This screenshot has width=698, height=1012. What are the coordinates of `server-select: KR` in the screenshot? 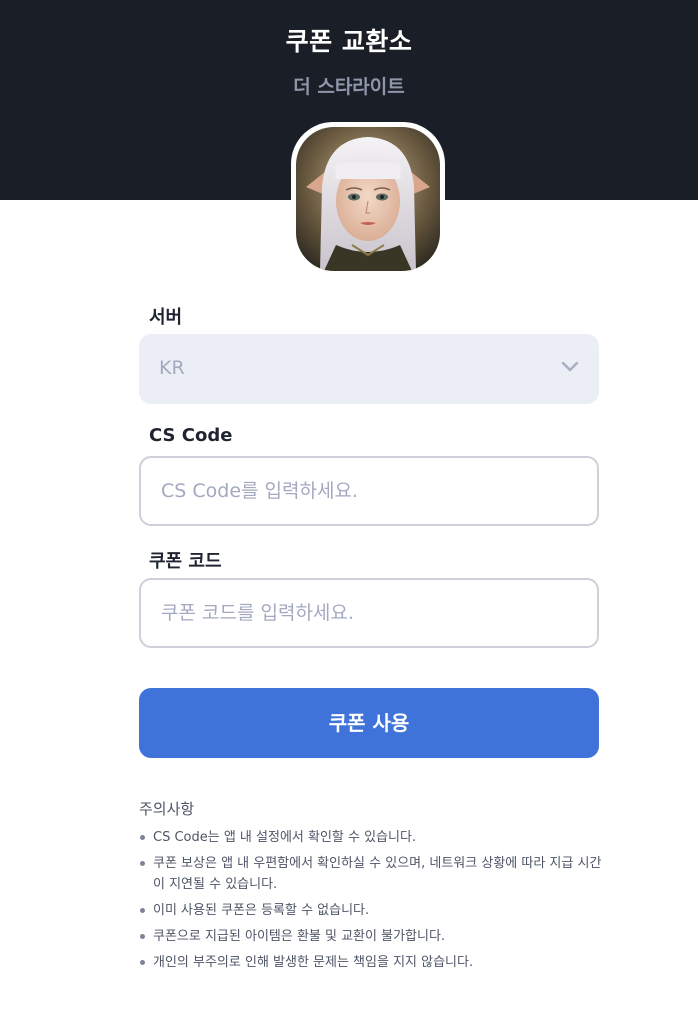 It's located at (369, 369).